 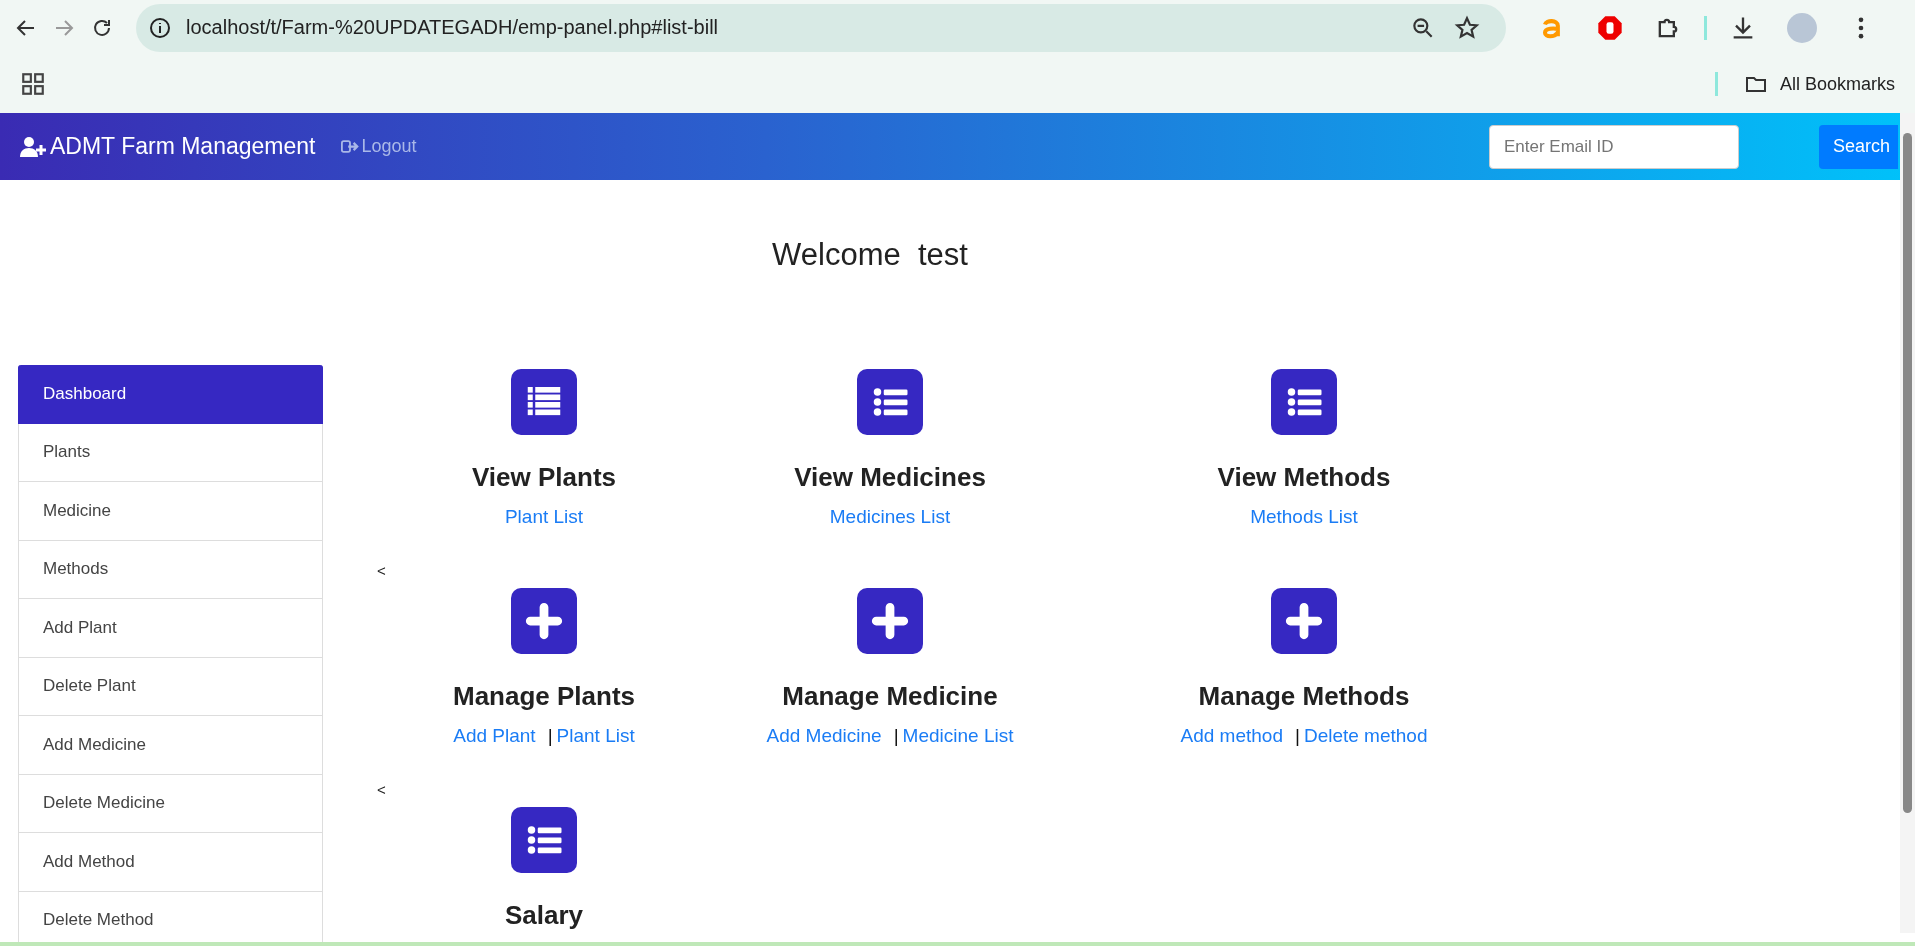 I want to click on card-title: View Medicines, so click(x=890, y=478).